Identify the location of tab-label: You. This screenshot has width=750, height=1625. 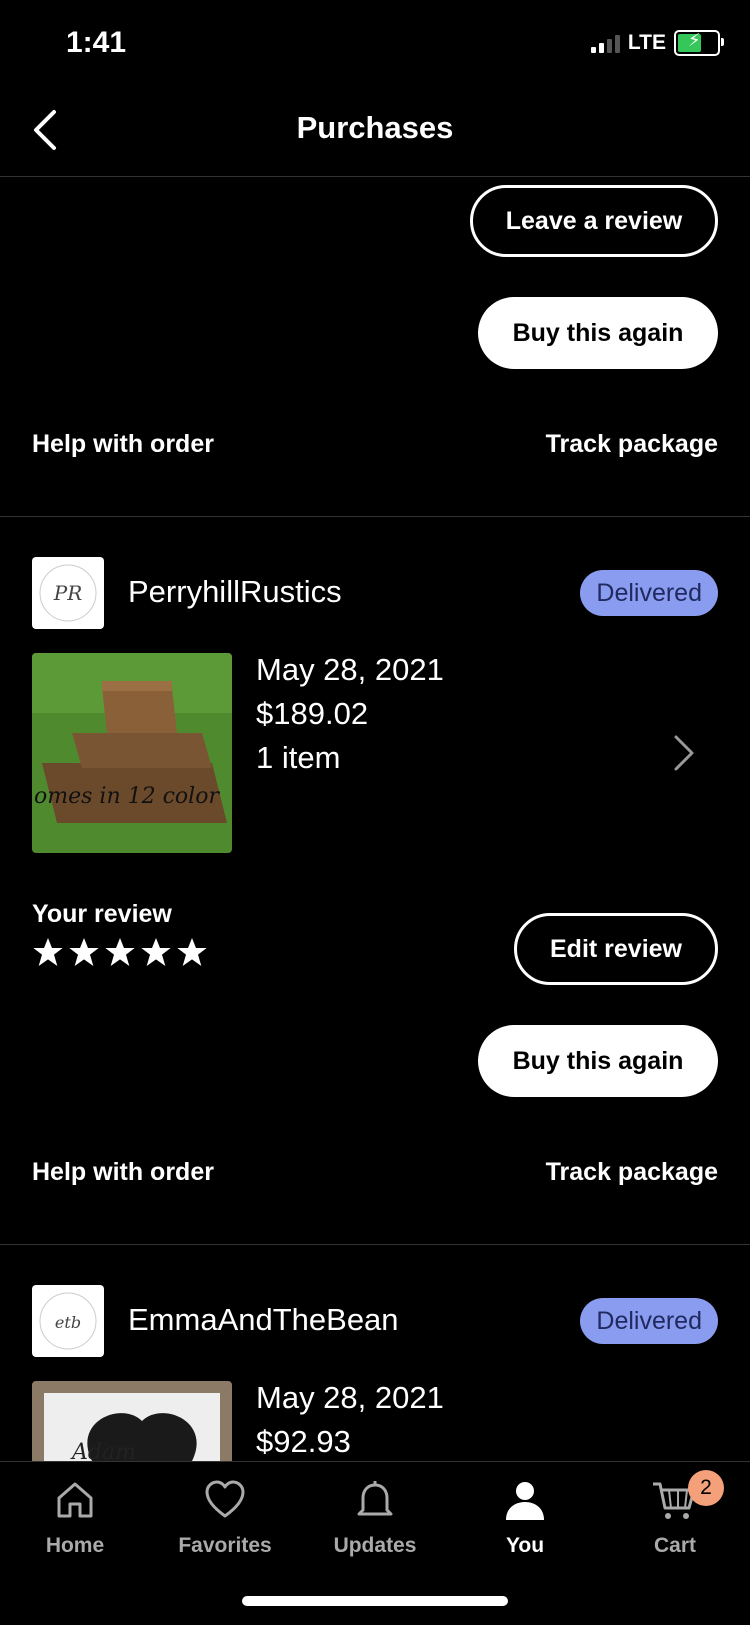
(525, 1545).